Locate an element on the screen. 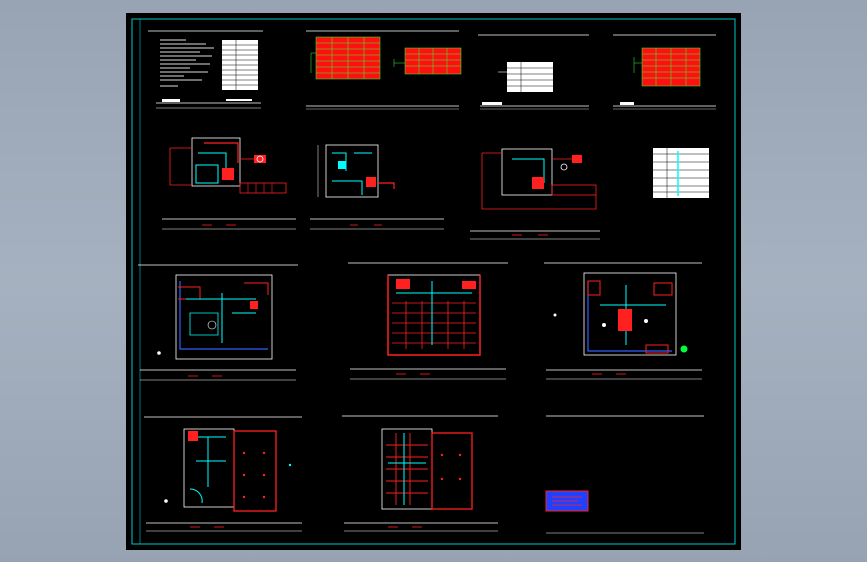 The width and height of the screenshot is (867, 562). sheet-notes is located at coordinates (205, 69).